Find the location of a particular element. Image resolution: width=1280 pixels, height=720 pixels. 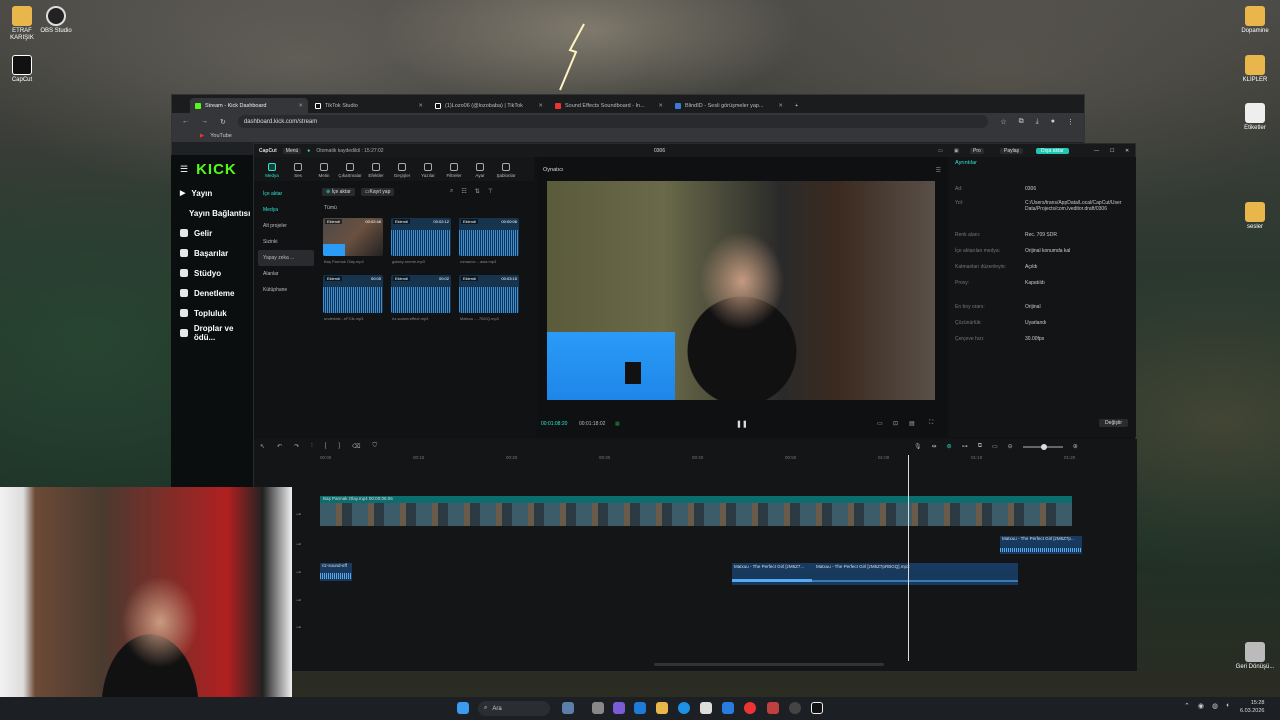

menu-button: Menü is located at coordinates (292, 150).